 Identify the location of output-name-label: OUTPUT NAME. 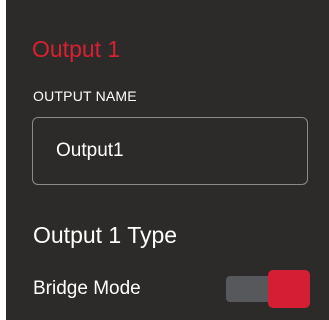
(85, 96).